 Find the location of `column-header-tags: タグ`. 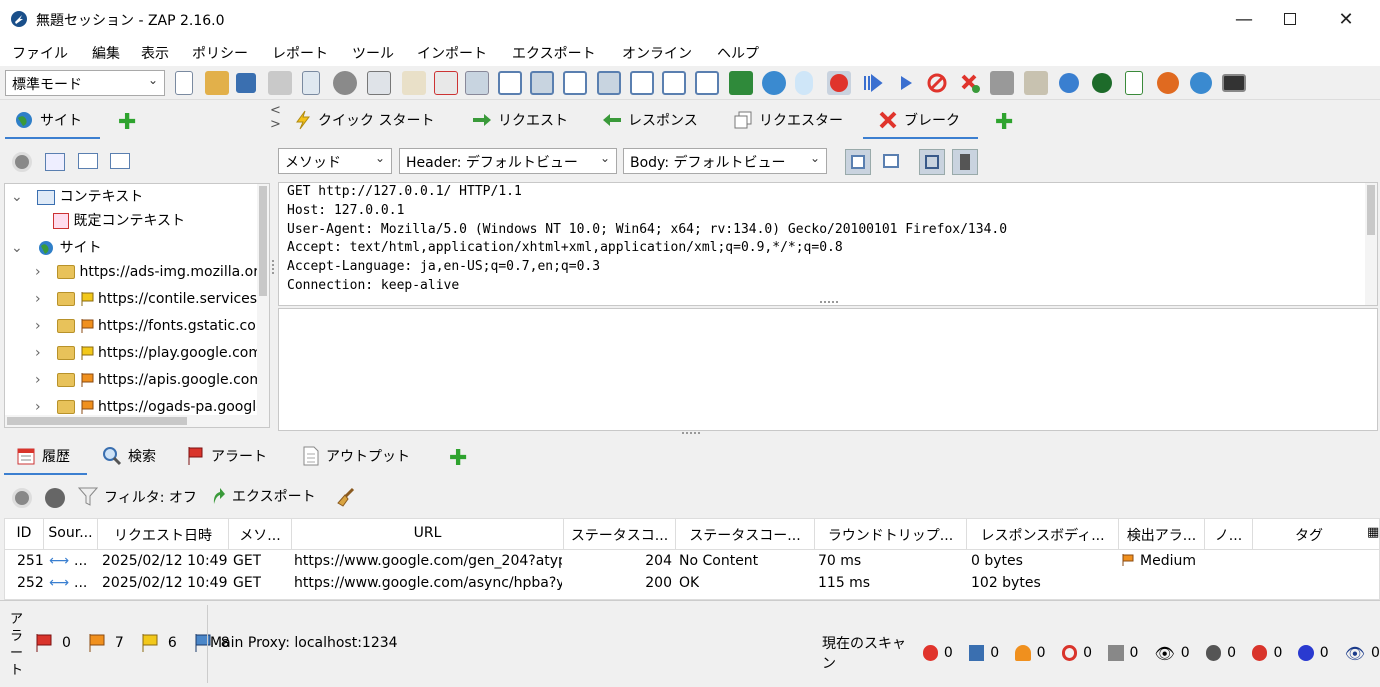

column-header-tags: タグ is located at coordinates (1309, 534).